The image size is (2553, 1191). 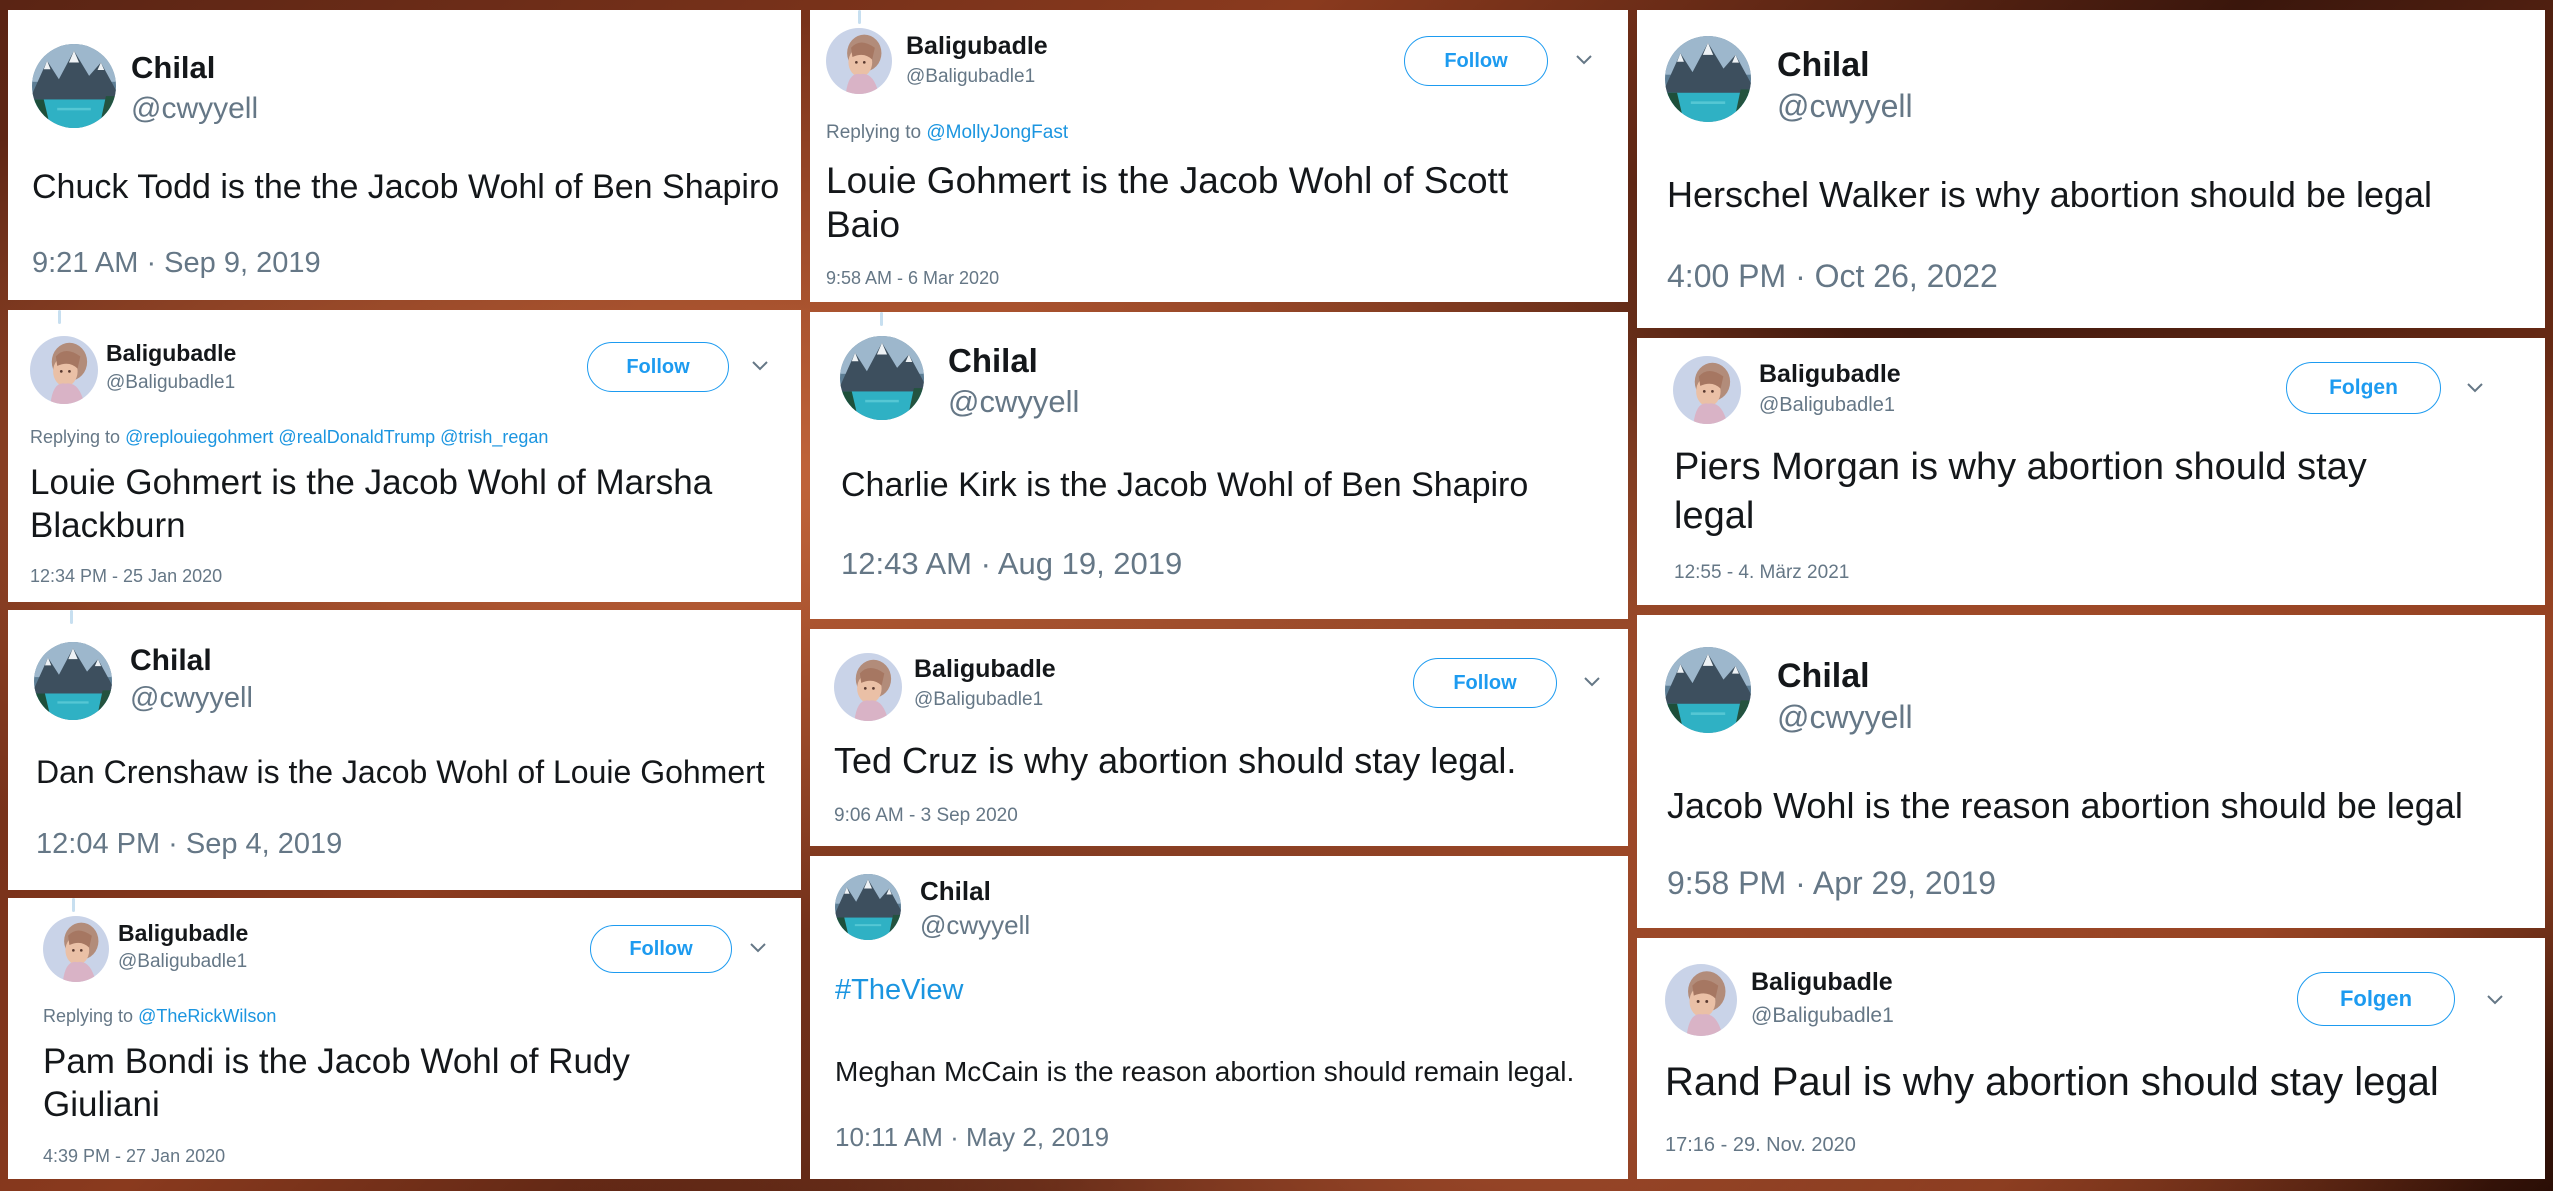 What do you see at coordinates (863, 224) in the screenshot?
I see `tweet-text-line-2: Baio` at bounding box center [863, 224].